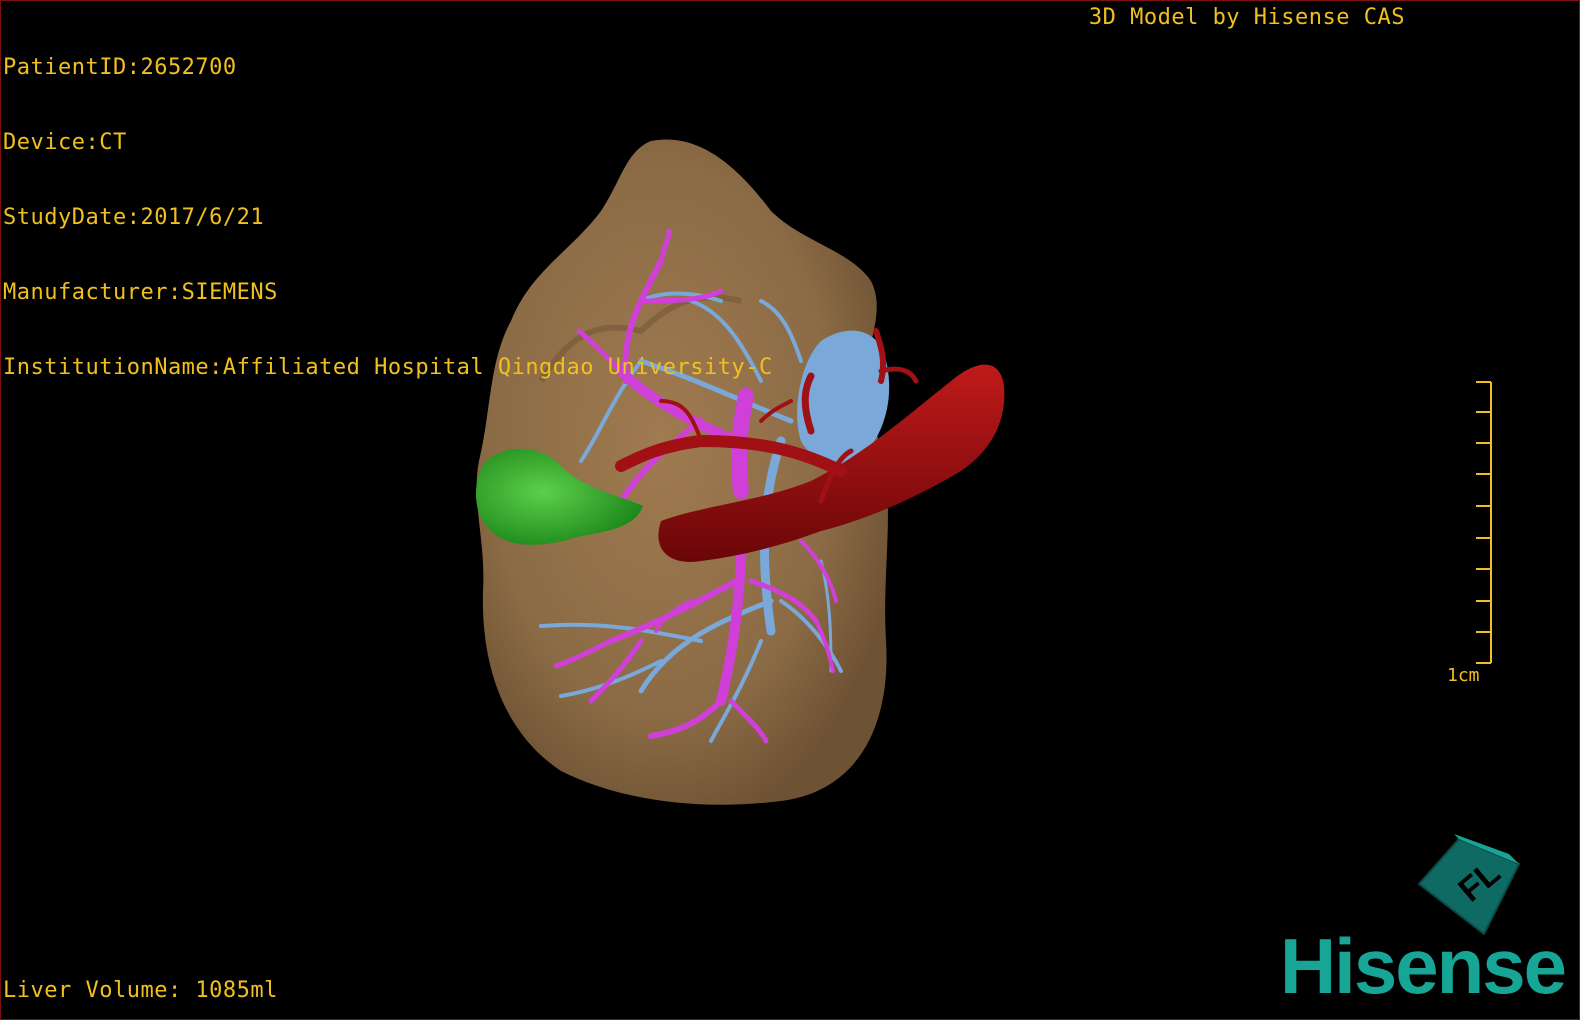  Describe the element at coordinates (134, 217) in the screenshot. I see `study-date: StudyDate:2017/6/21` at that location.